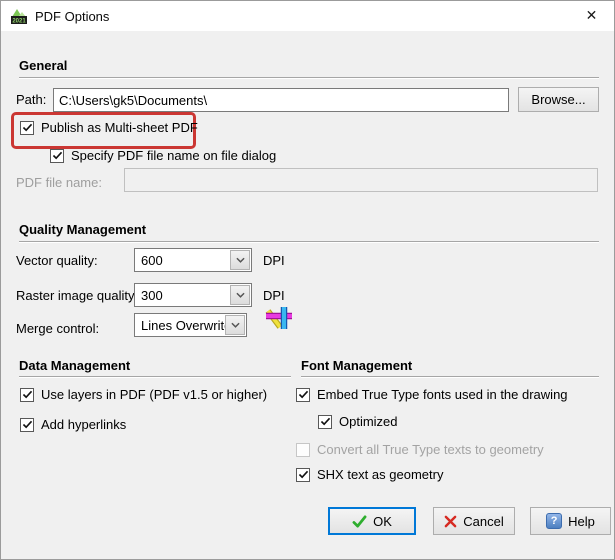  I want to click on help-button-label: Help, so click(581, 521).